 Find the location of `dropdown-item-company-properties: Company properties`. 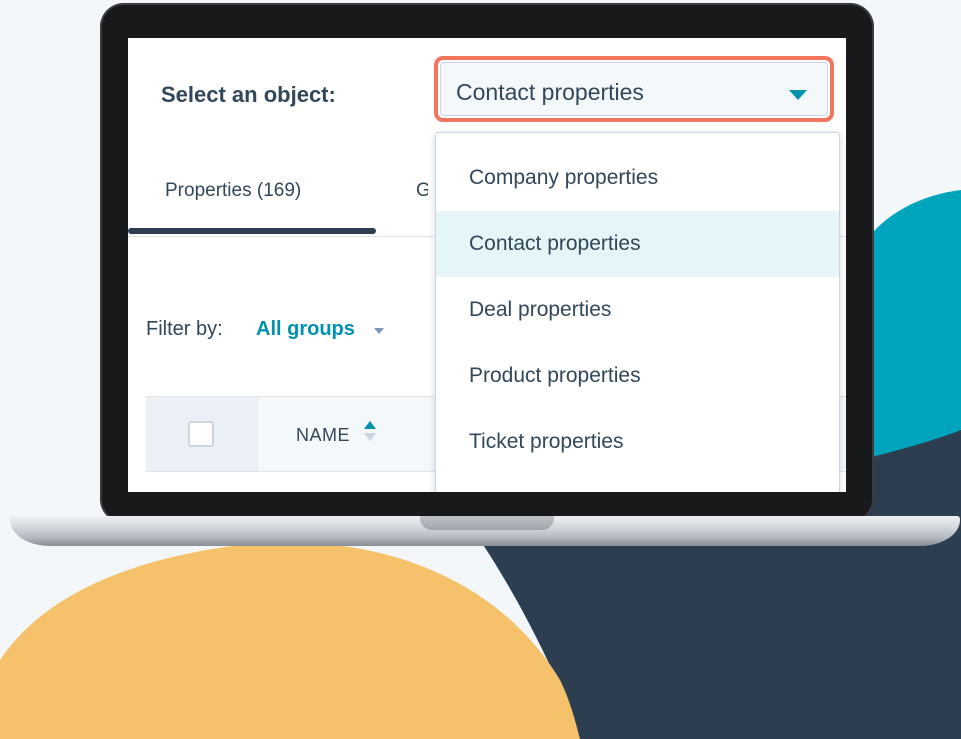

dropdown-item-company-properties: Company properties is located at coordinates (637, 178).